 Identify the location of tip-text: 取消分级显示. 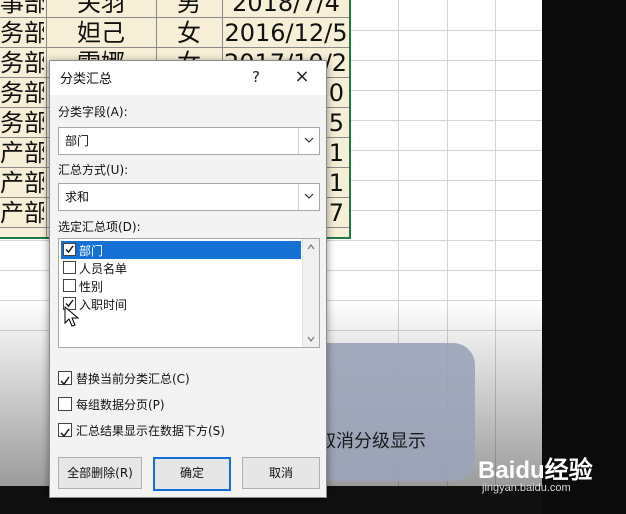
(372, 441).